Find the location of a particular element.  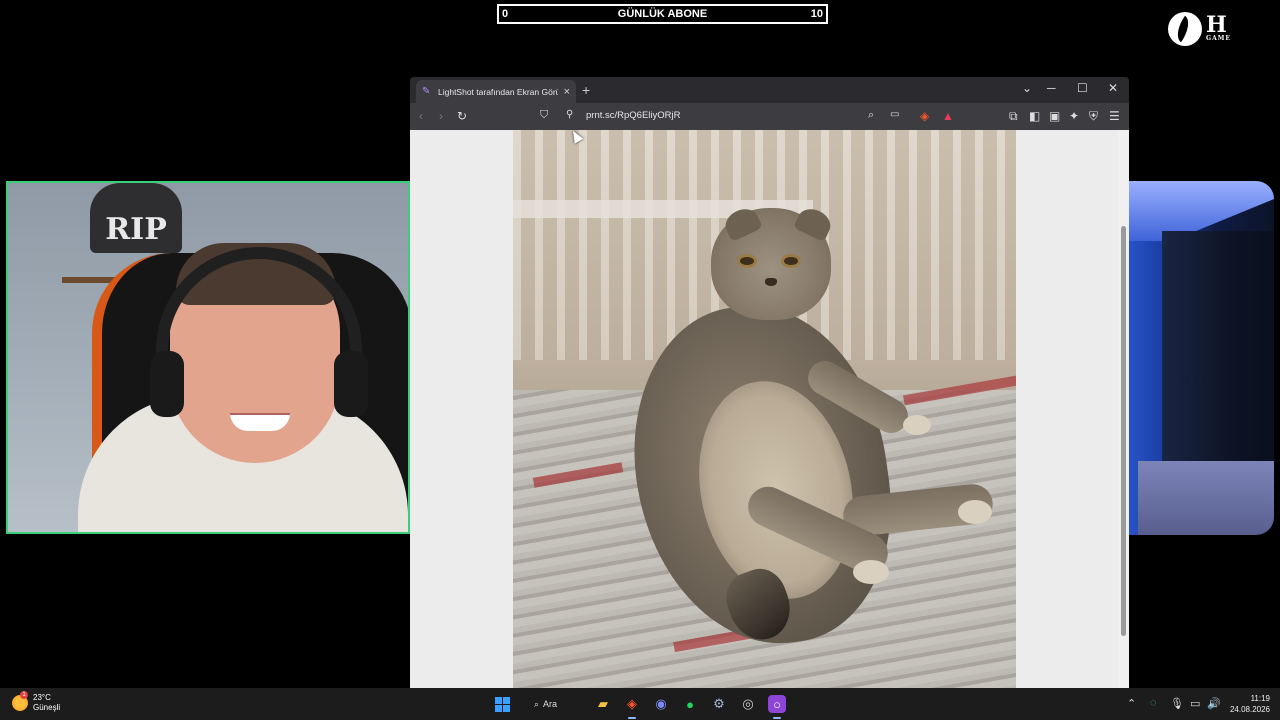

minimize-button: ─ is located at coordinates (1051, 88).